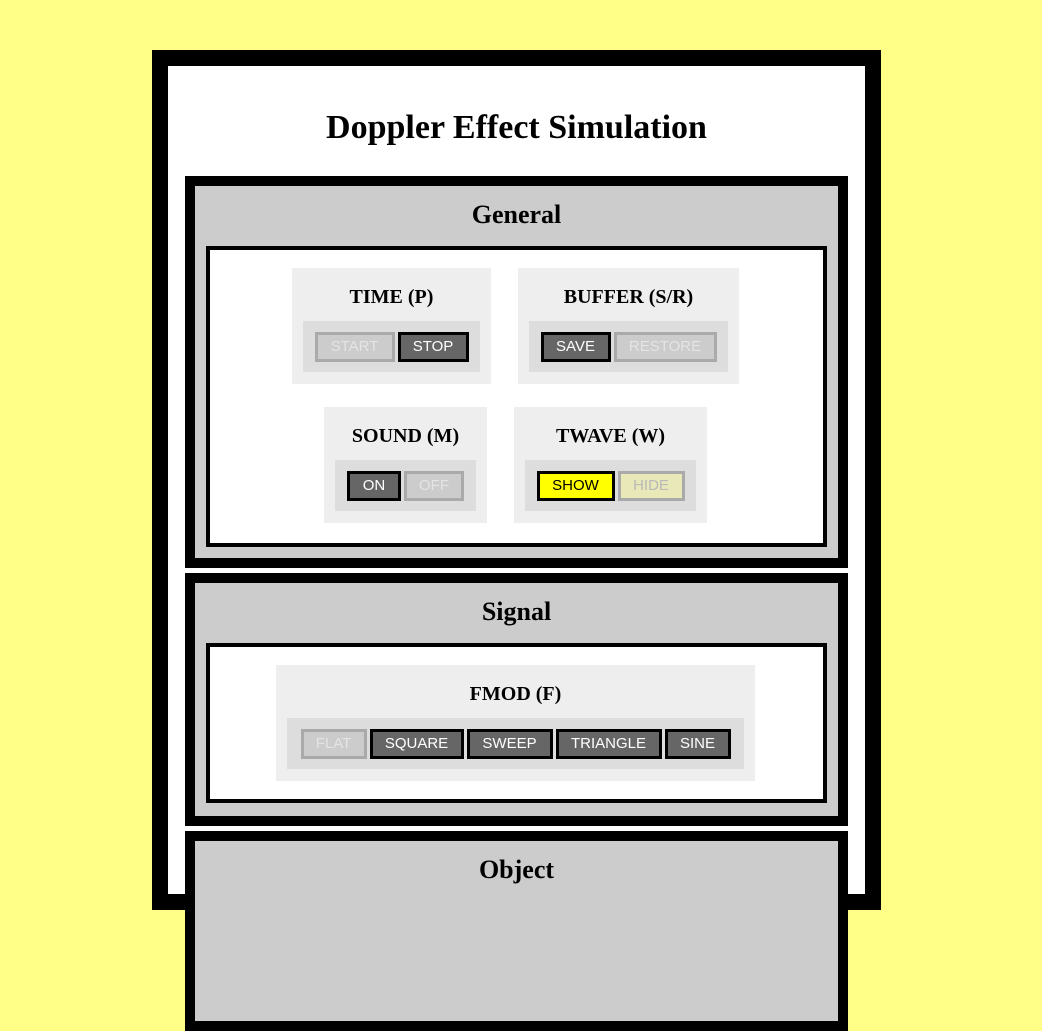 This screenshot has height=1031, width=1042. Describe the element at coordinates (405, 436) in the screenshot. I see `group-title-sound: SOUND (M)` at that location.